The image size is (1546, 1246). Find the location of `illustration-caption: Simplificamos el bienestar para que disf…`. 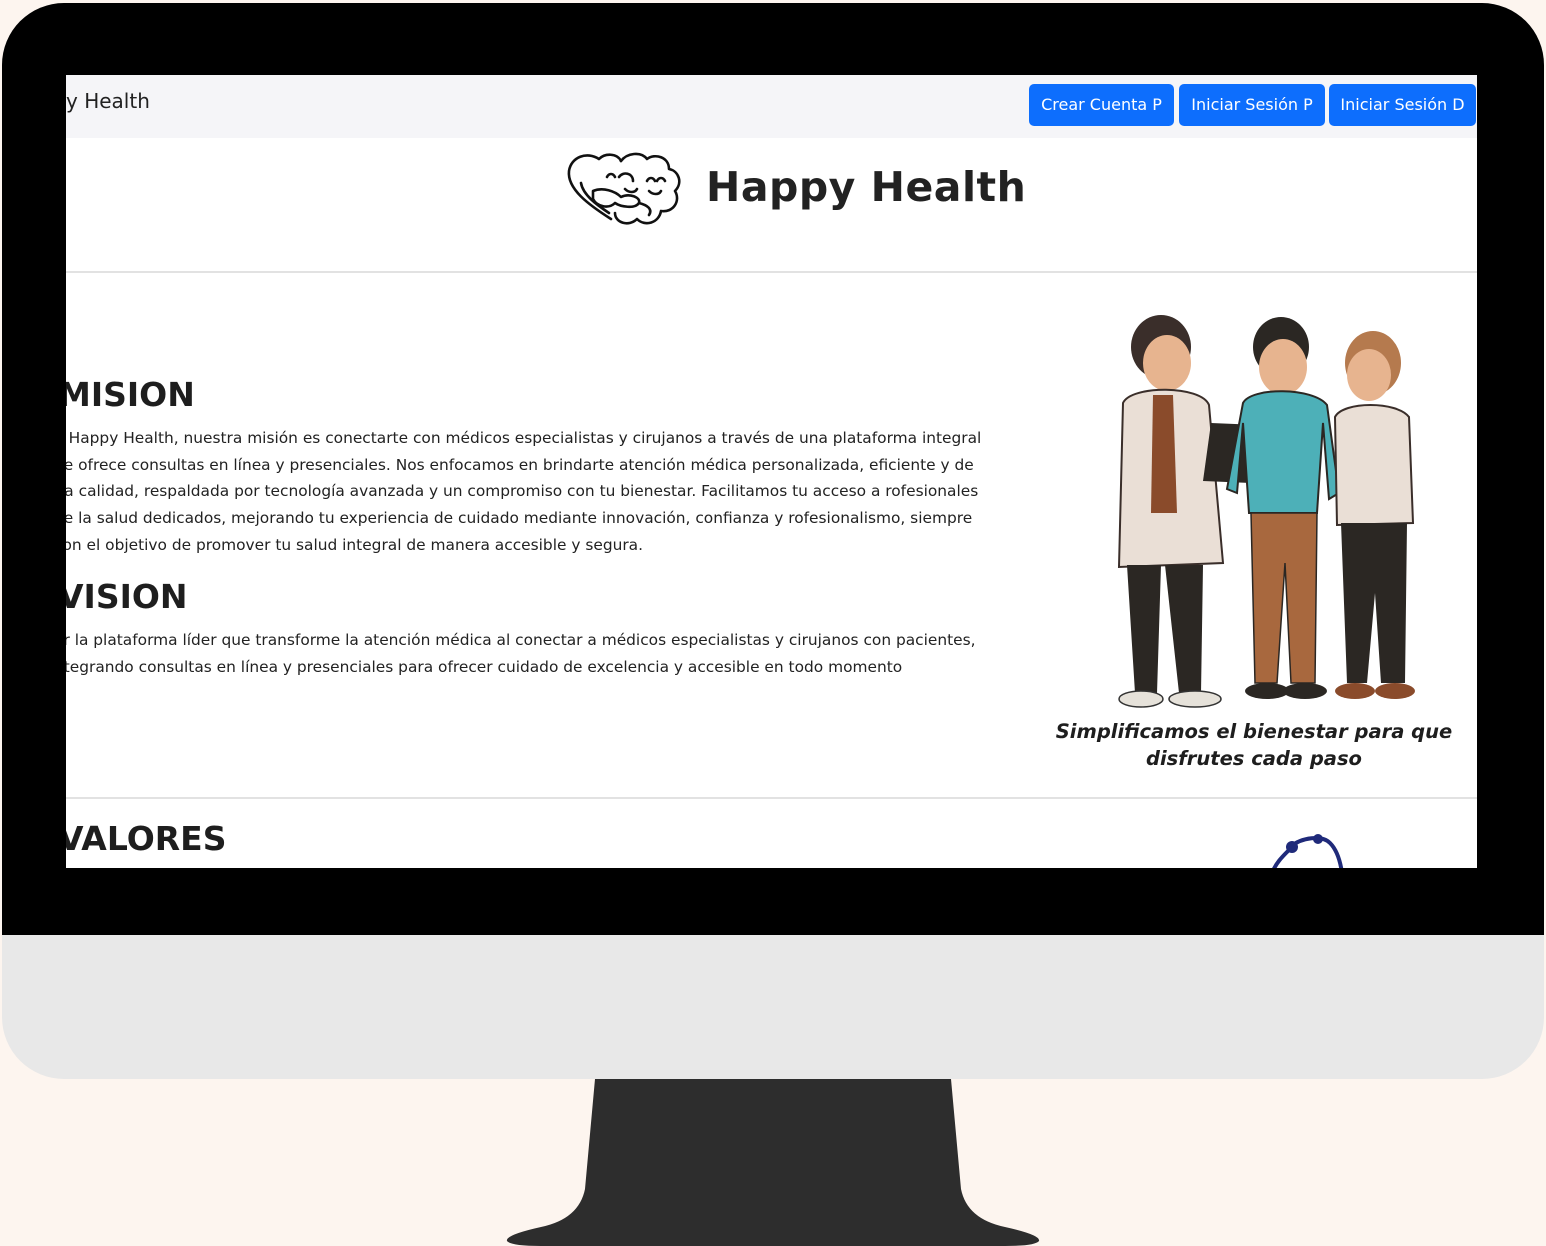

illustration-caption: Simplificamos el bienestar para que disf… is located at coordinates (1254, 745).